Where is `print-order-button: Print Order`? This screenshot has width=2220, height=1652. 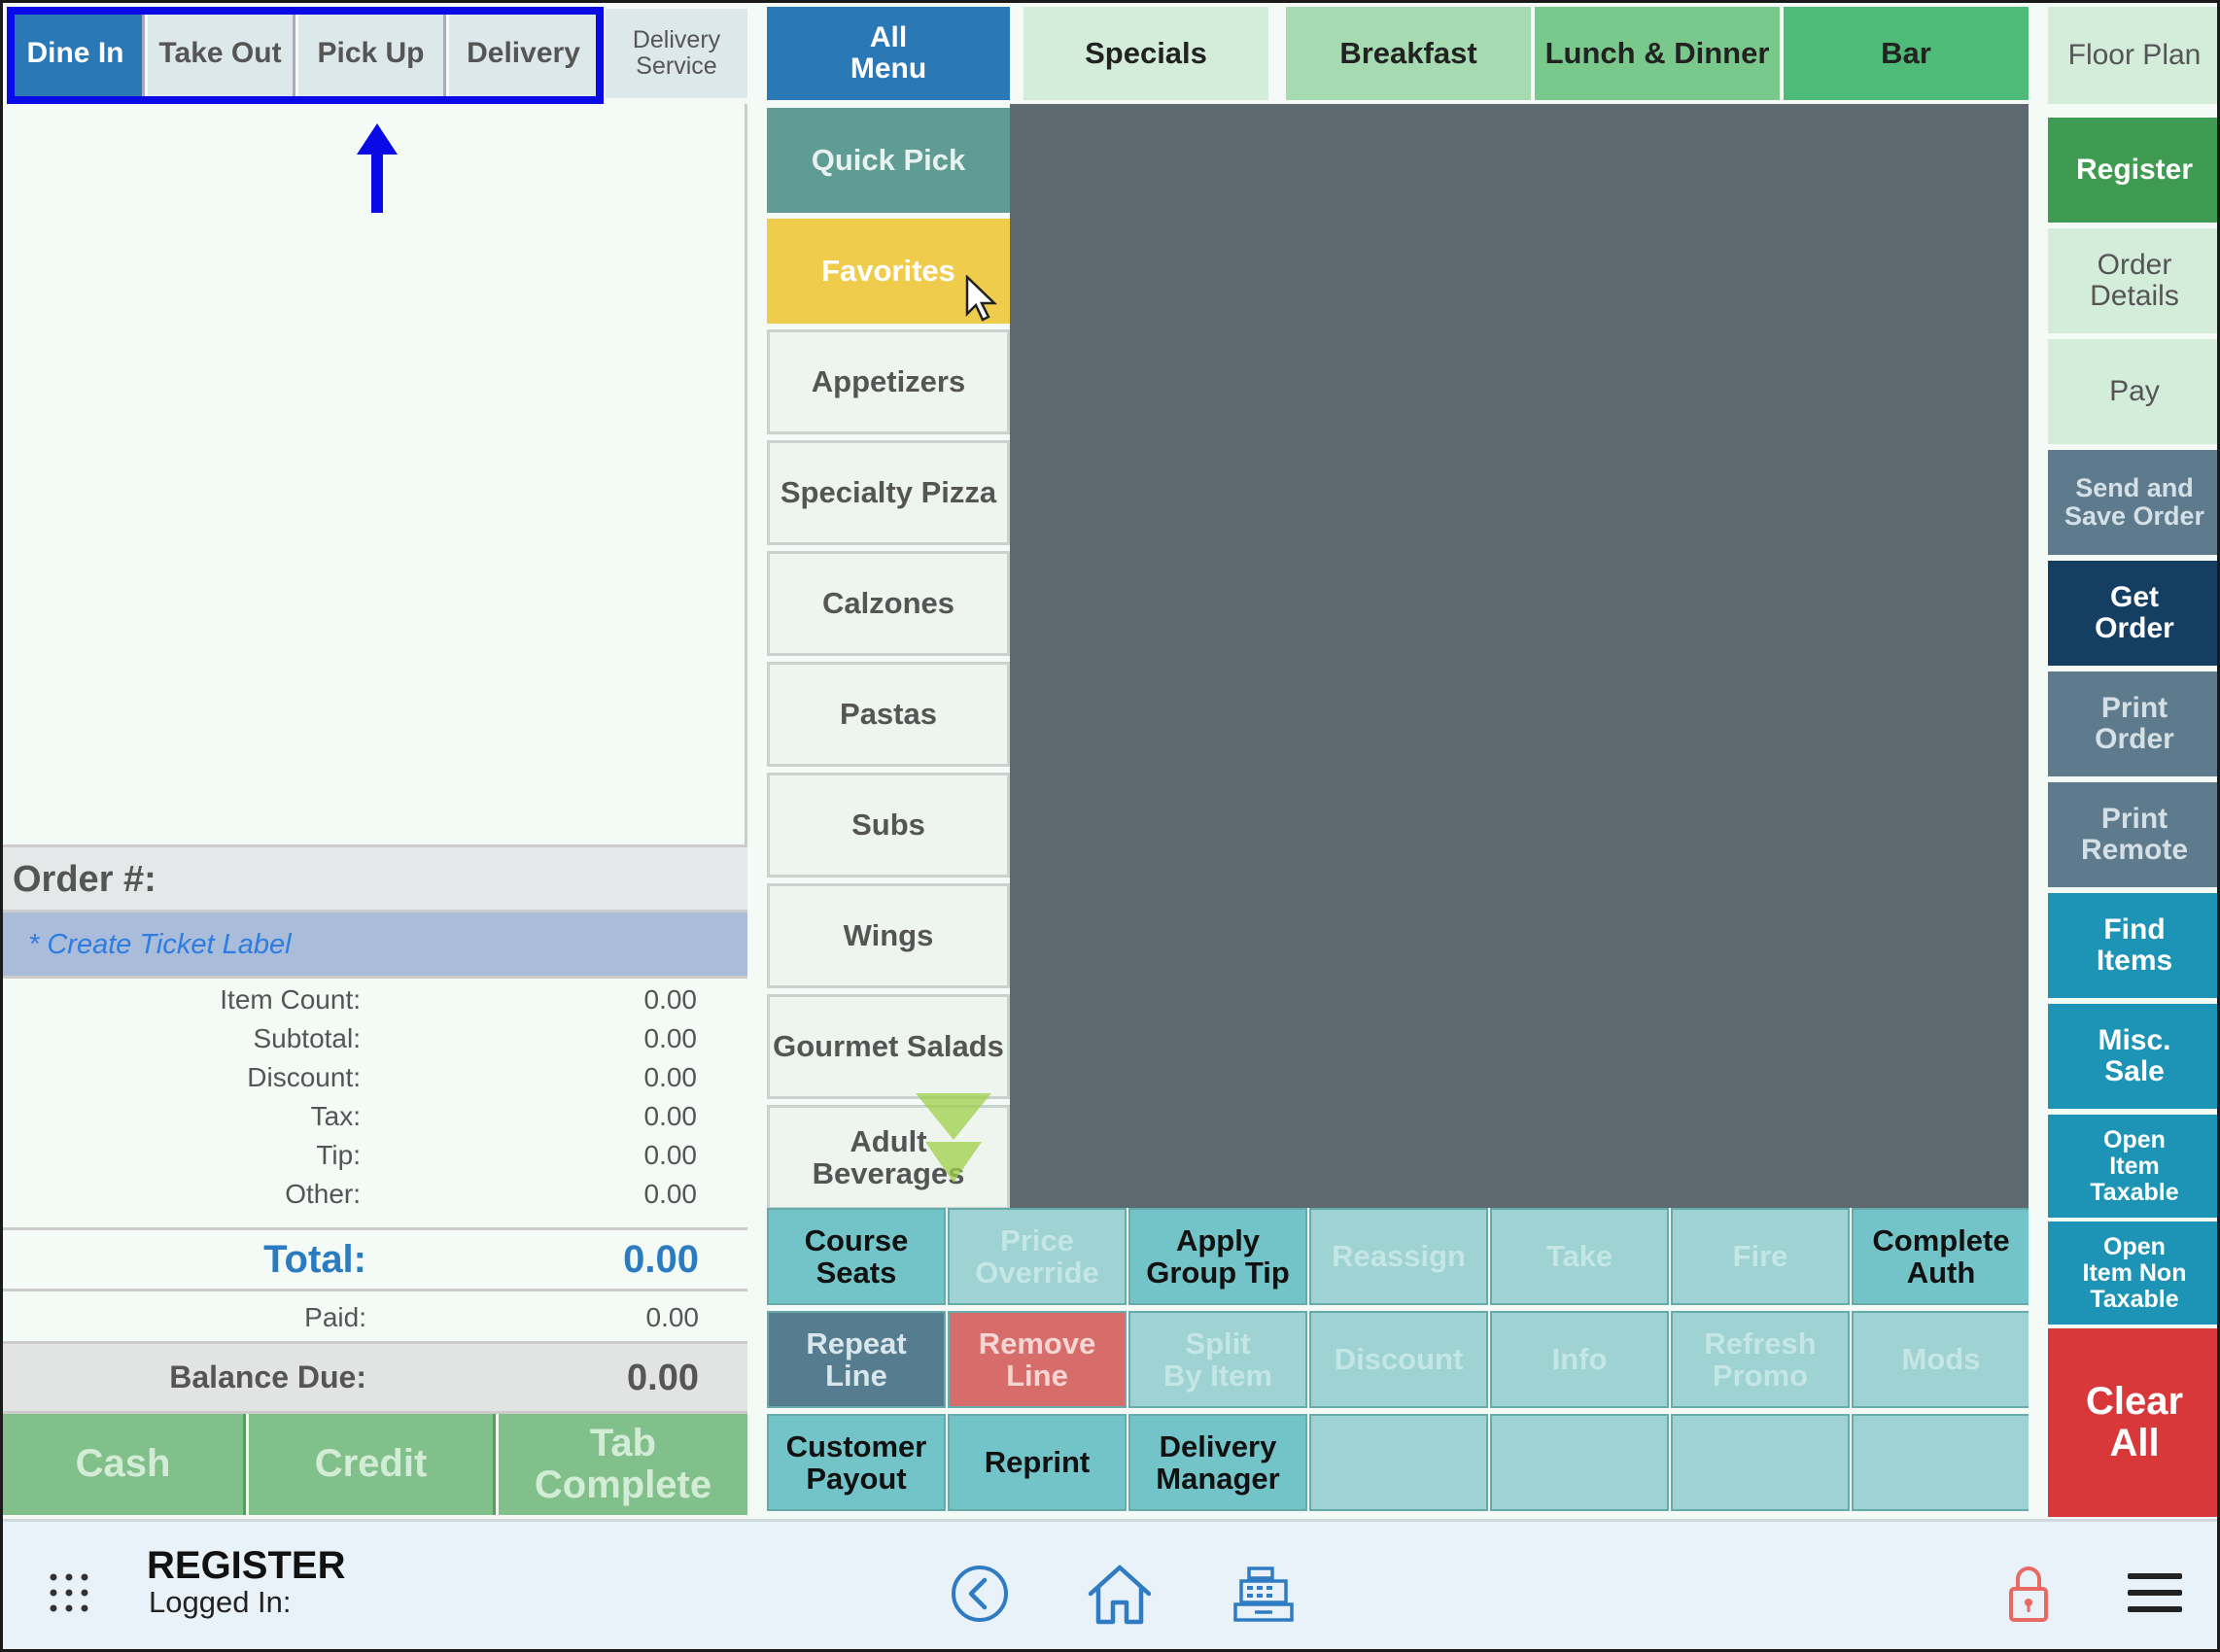
print-order-button: Print Order is located at coordinates (2132, 724).